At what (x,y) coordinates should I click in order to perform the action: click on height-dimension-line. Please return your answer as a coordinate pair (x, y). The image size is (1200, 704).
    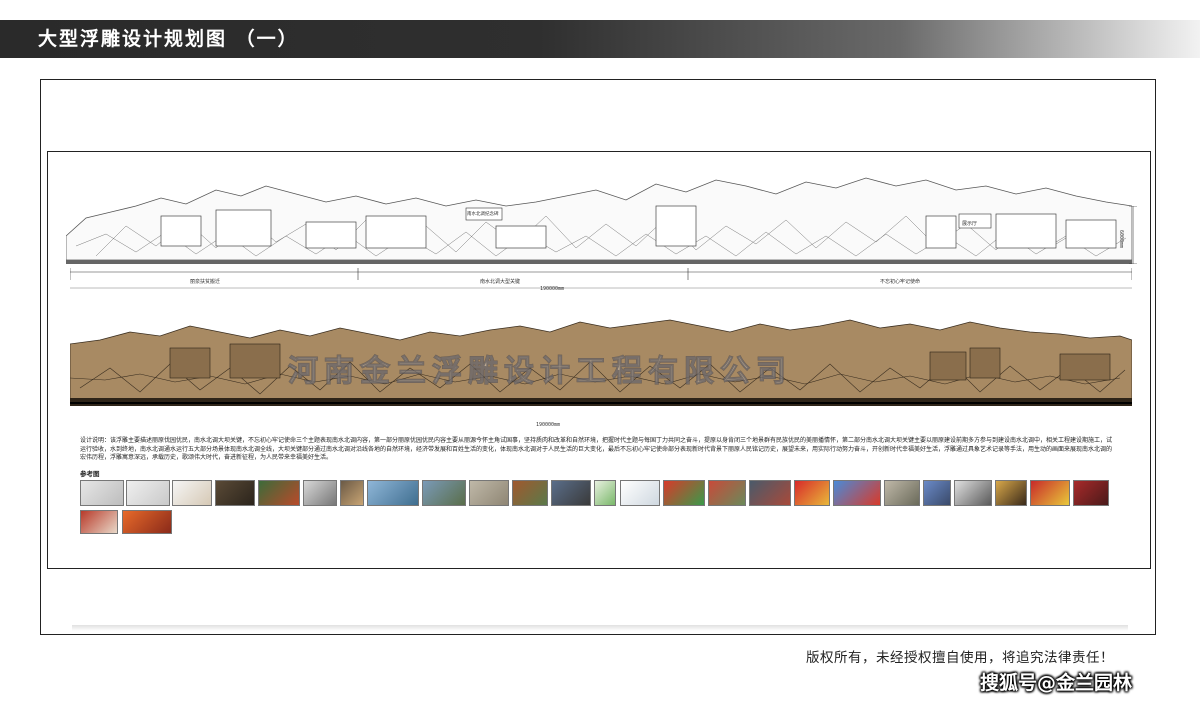
    Looking at the image, I should click on (1133, 235).